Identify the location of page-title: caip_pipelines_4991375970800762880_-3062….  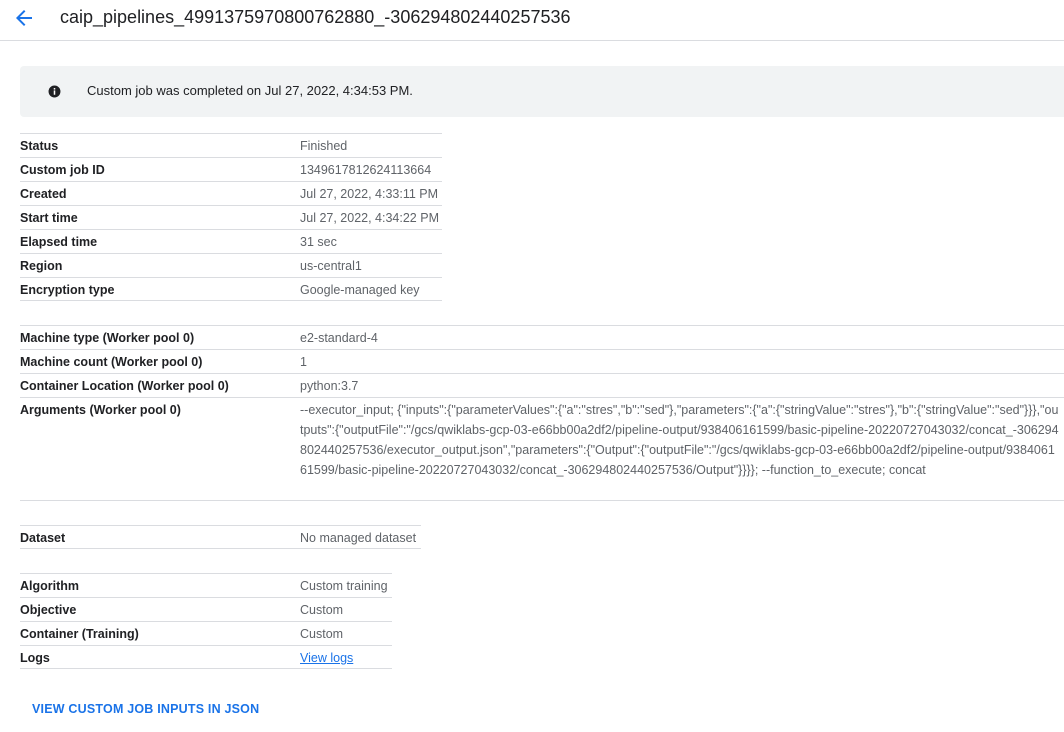
(315, 17).